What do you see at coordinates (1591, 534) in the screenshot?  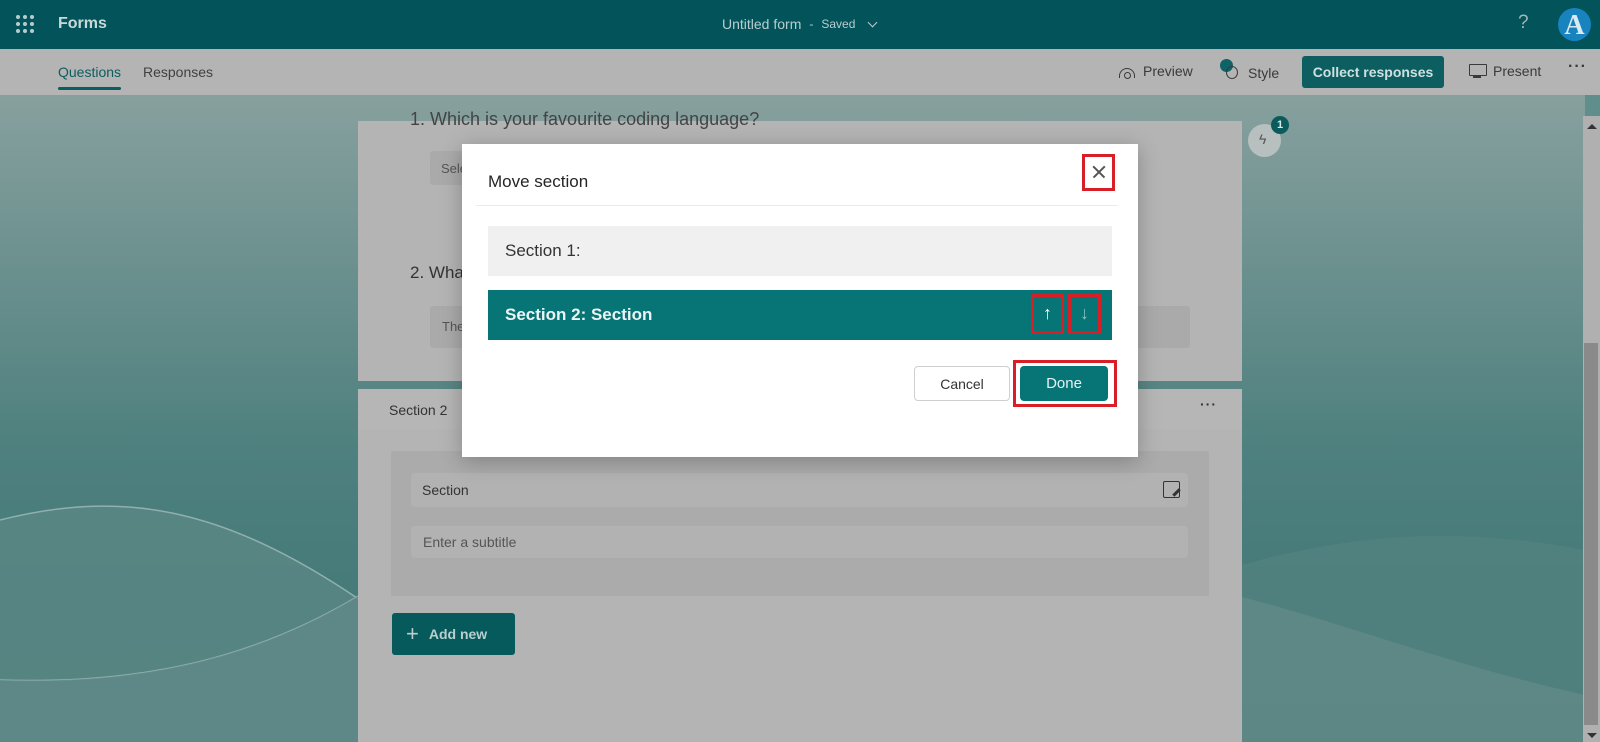 I see `scrollbar-thumb` at bounding box center [1591, 534].